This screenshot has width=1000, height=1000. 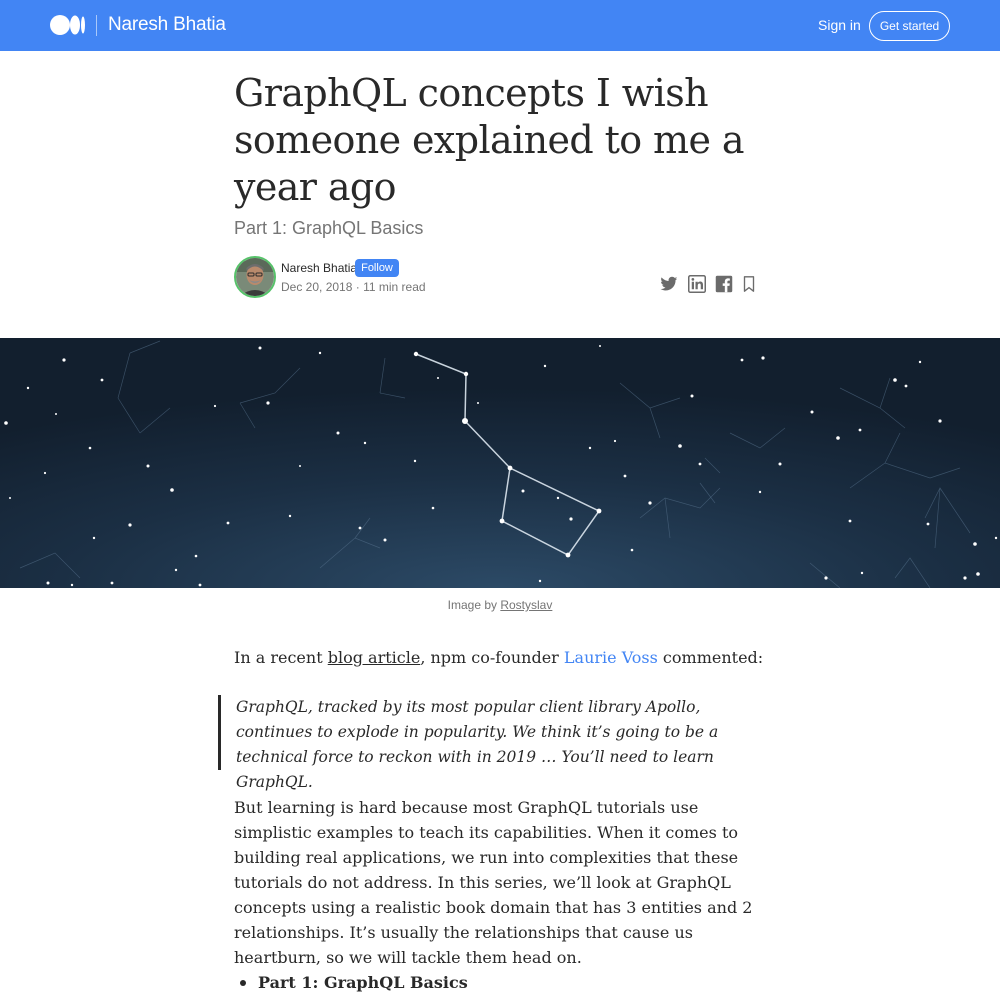 What do you see at coordinates (281, 657) in the screenshot?
I see `intro-text-1: In a recent` at bounding box center [281, 657].